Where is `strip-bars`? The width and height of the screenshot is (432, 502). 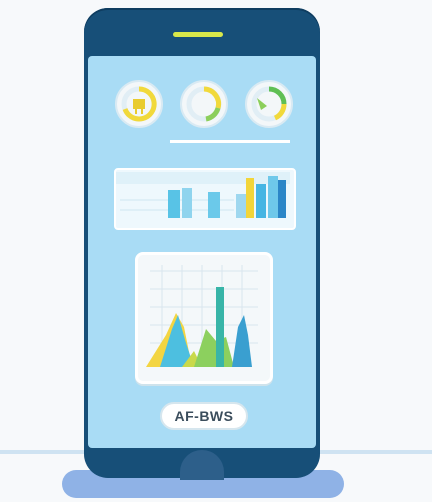 strip-bars is located at coordinates (203, 195).